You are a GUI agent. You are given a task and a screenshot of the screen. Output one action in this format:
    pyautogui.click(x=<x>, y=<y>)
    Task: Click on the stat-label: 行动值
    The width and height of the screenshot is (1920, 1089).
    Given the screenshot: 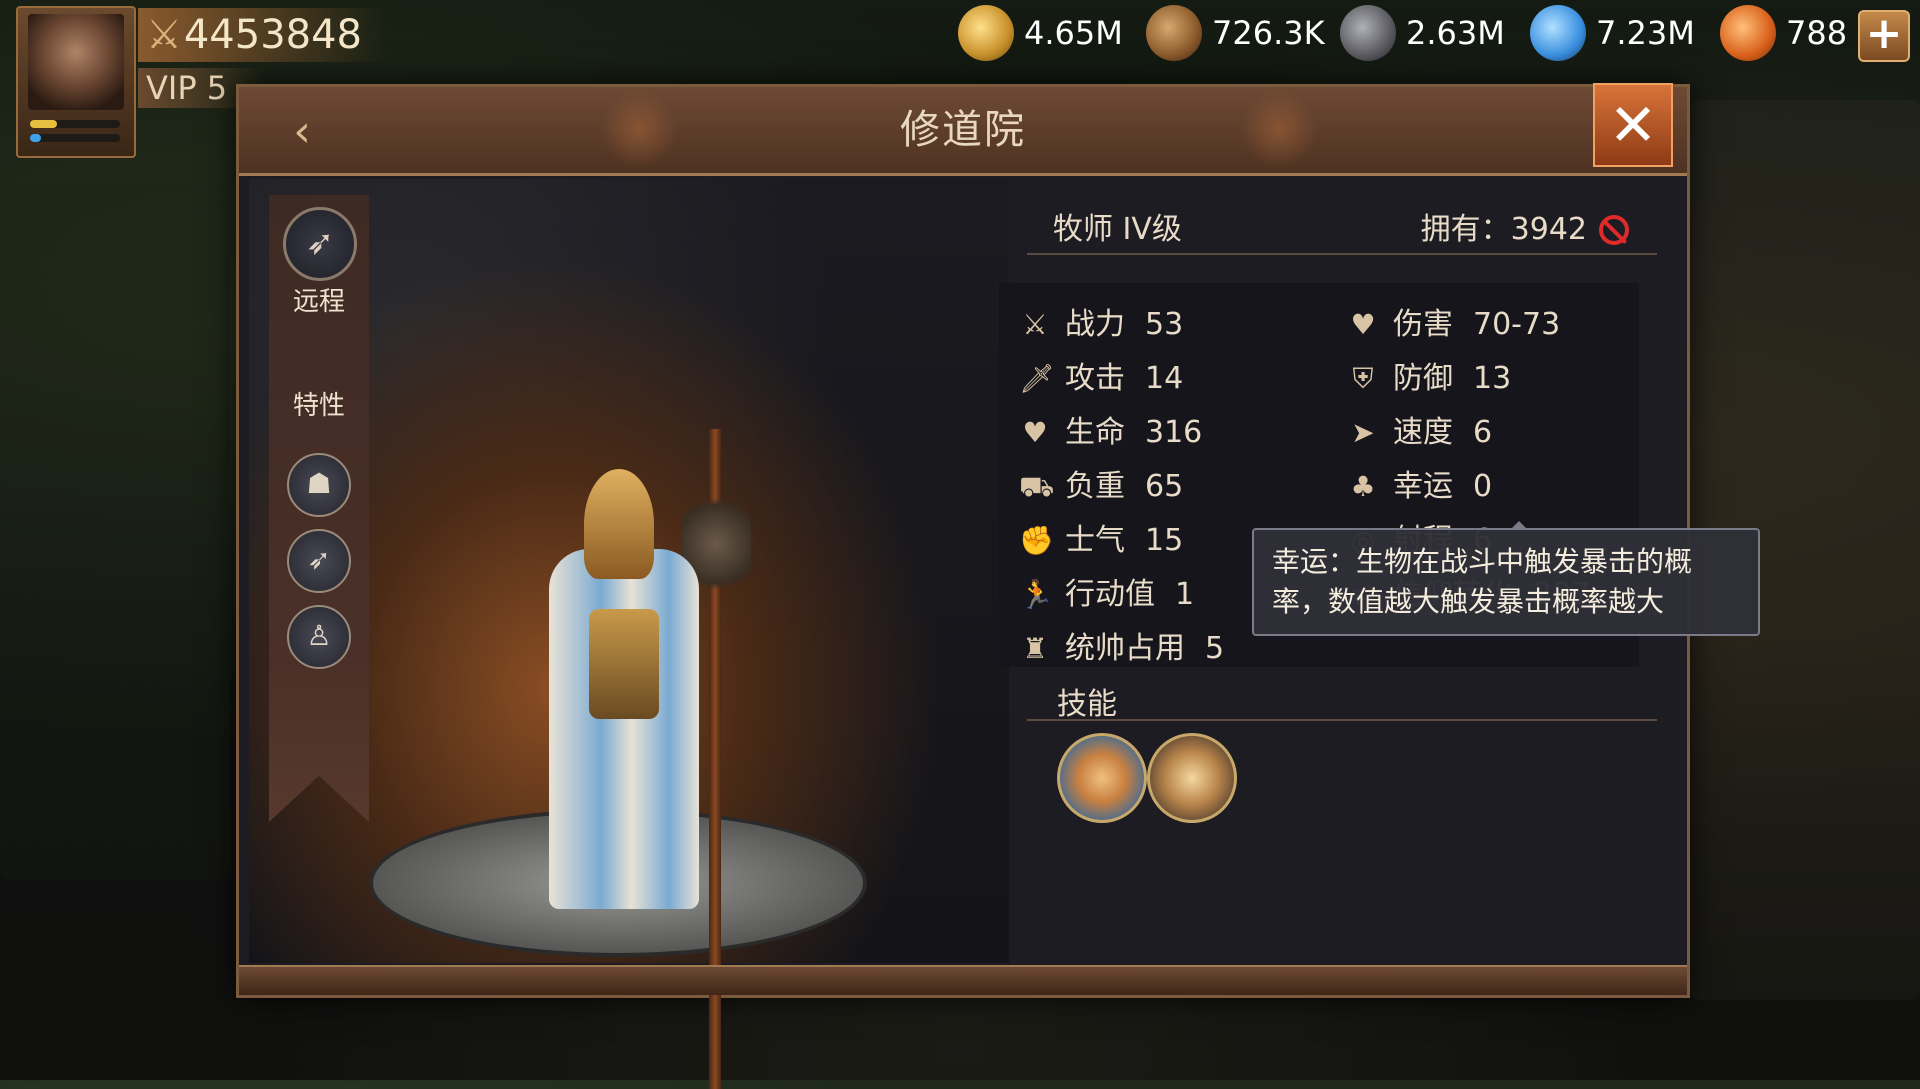 What is the action you would take?
    pyautogui.click(x=1110, y=594)
    